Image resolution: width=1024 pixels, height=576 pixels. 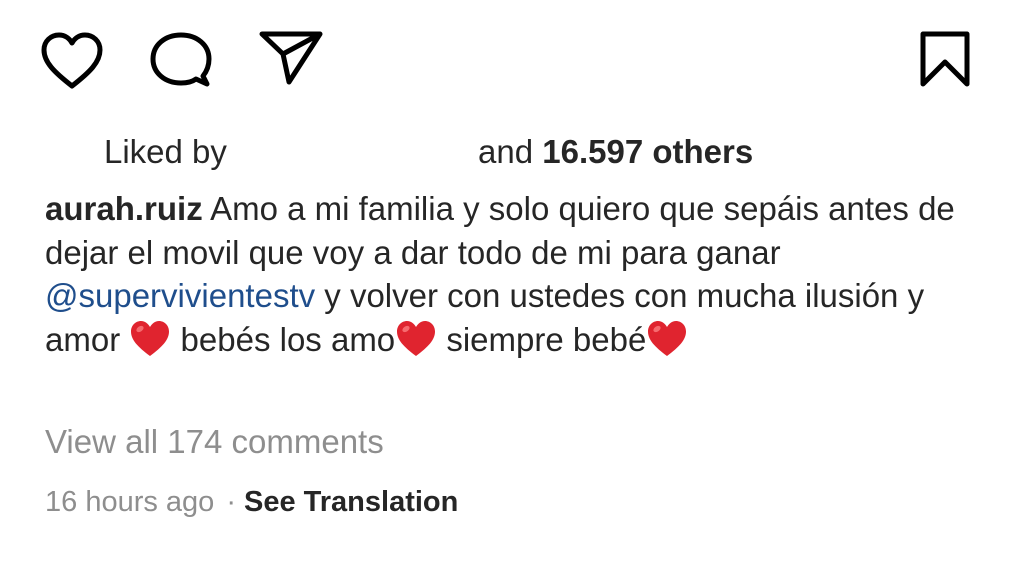 What do you see at coordinates (72, 61) in the screenshot?
I see `heart-outline-icon` at bounding box center [72, 61].